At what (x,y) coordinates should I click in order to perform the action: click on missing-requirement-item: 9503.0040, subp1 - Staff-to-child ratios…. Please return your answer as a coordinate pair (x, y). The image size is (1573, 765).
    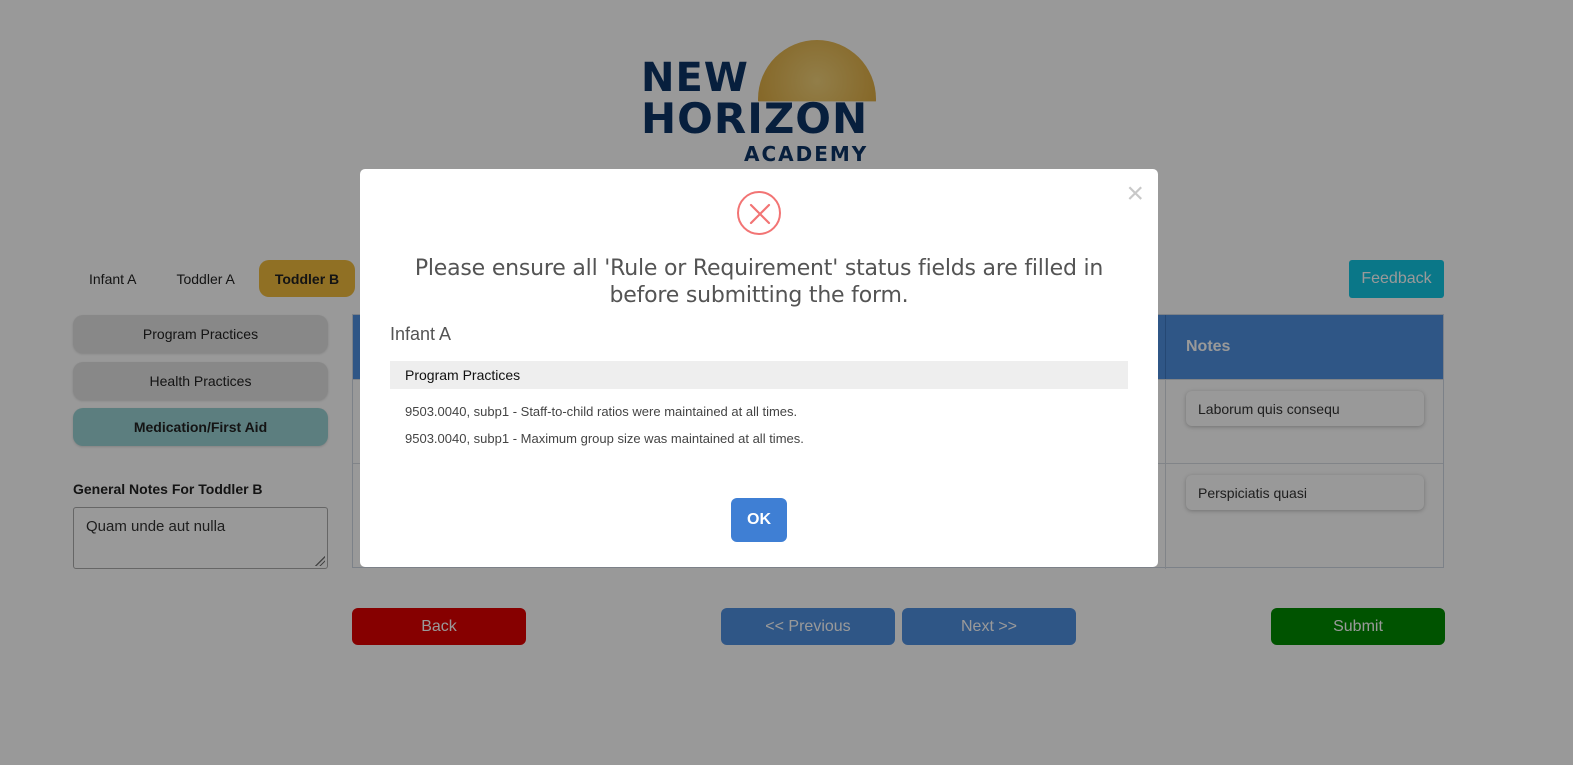
    Looking at the image, I should click on (601, 411).